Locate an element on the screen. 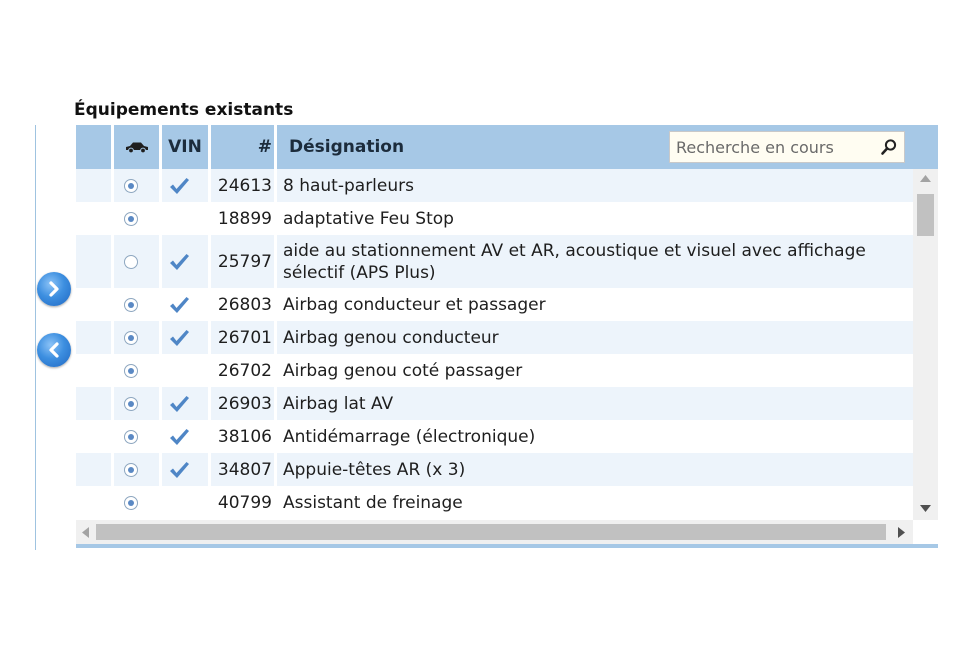 This screenshot has width=980, height=654. row-designation: Antidémarrage (électronique) is located at coordinates (409, 437).